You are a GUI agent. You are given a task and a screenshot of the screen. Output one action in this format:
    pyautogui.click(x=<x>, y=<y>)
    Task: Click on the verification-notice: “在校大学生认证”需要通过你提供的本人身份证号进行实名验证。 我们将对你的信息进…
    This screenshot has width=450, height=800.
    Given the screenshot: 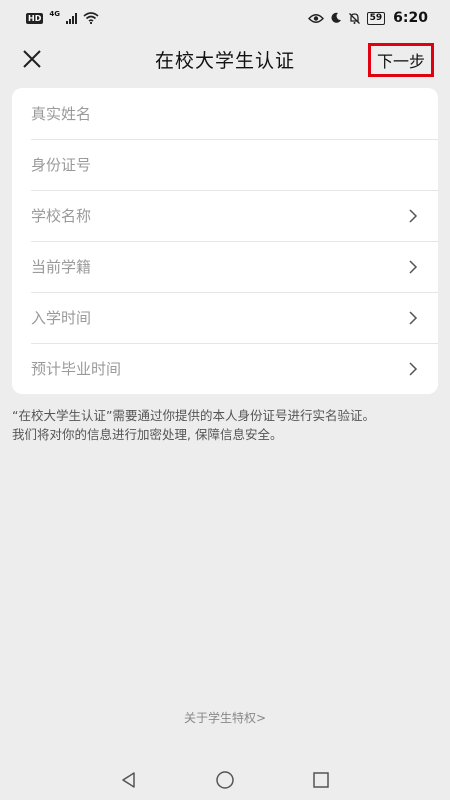 What is the action you would take?
    pyautogui.click(x=227, y=425)
    